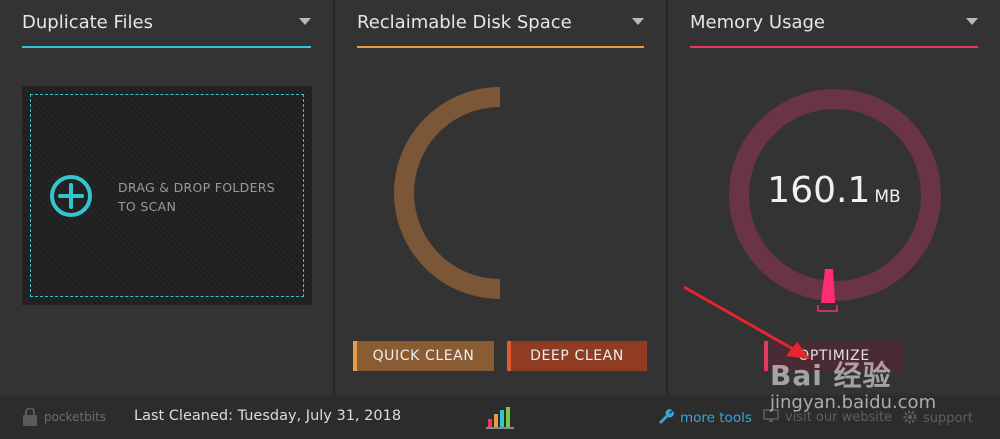  I want to click on more-tools-label: more tools, so click(716, 418).